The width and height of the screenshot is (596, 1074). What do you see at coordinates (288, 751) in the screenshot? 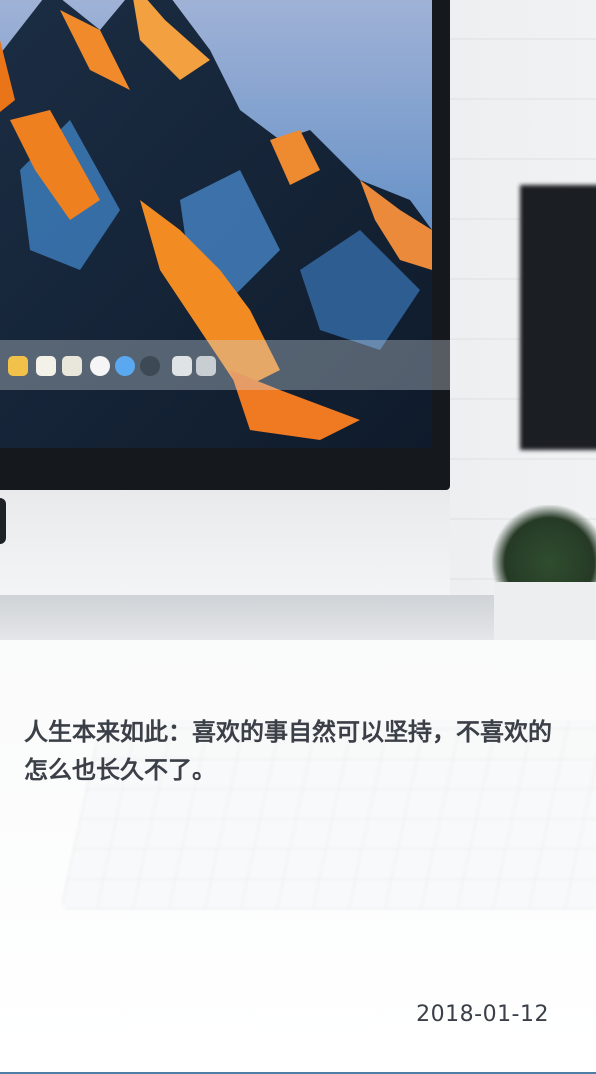
I see `quote-text: 人生本来如此：喜欢的事自然可以坚持，不喜欢的怎么也长久不了。` at bounding box center [288, 751].